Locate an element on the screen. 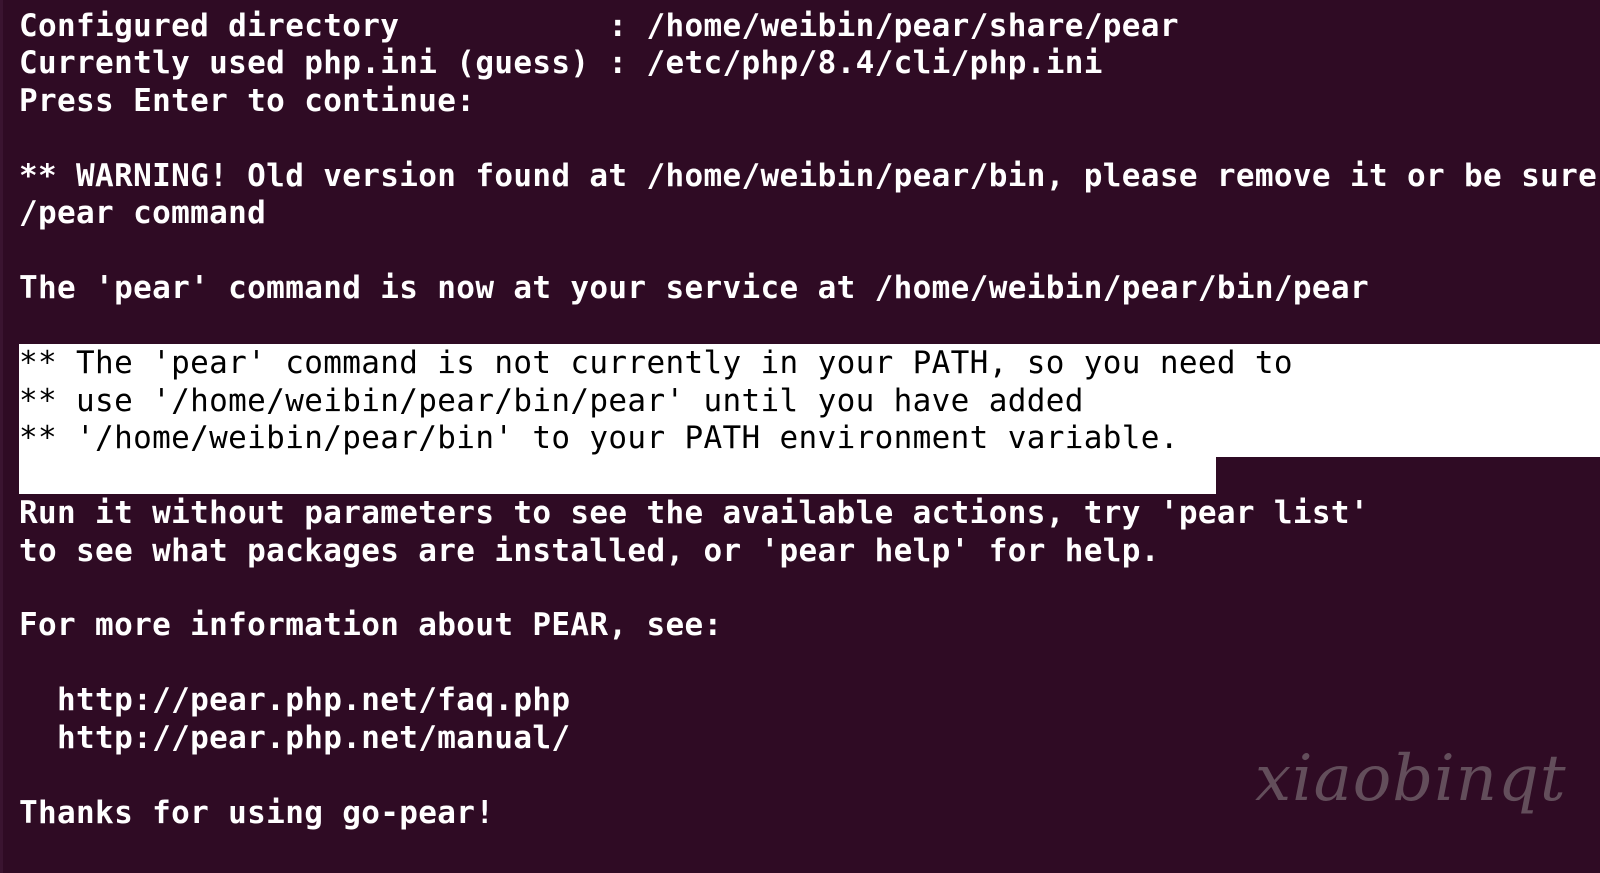 This screenshot has width=1600, height=873. window-edge is located at coordinates (1, 436).